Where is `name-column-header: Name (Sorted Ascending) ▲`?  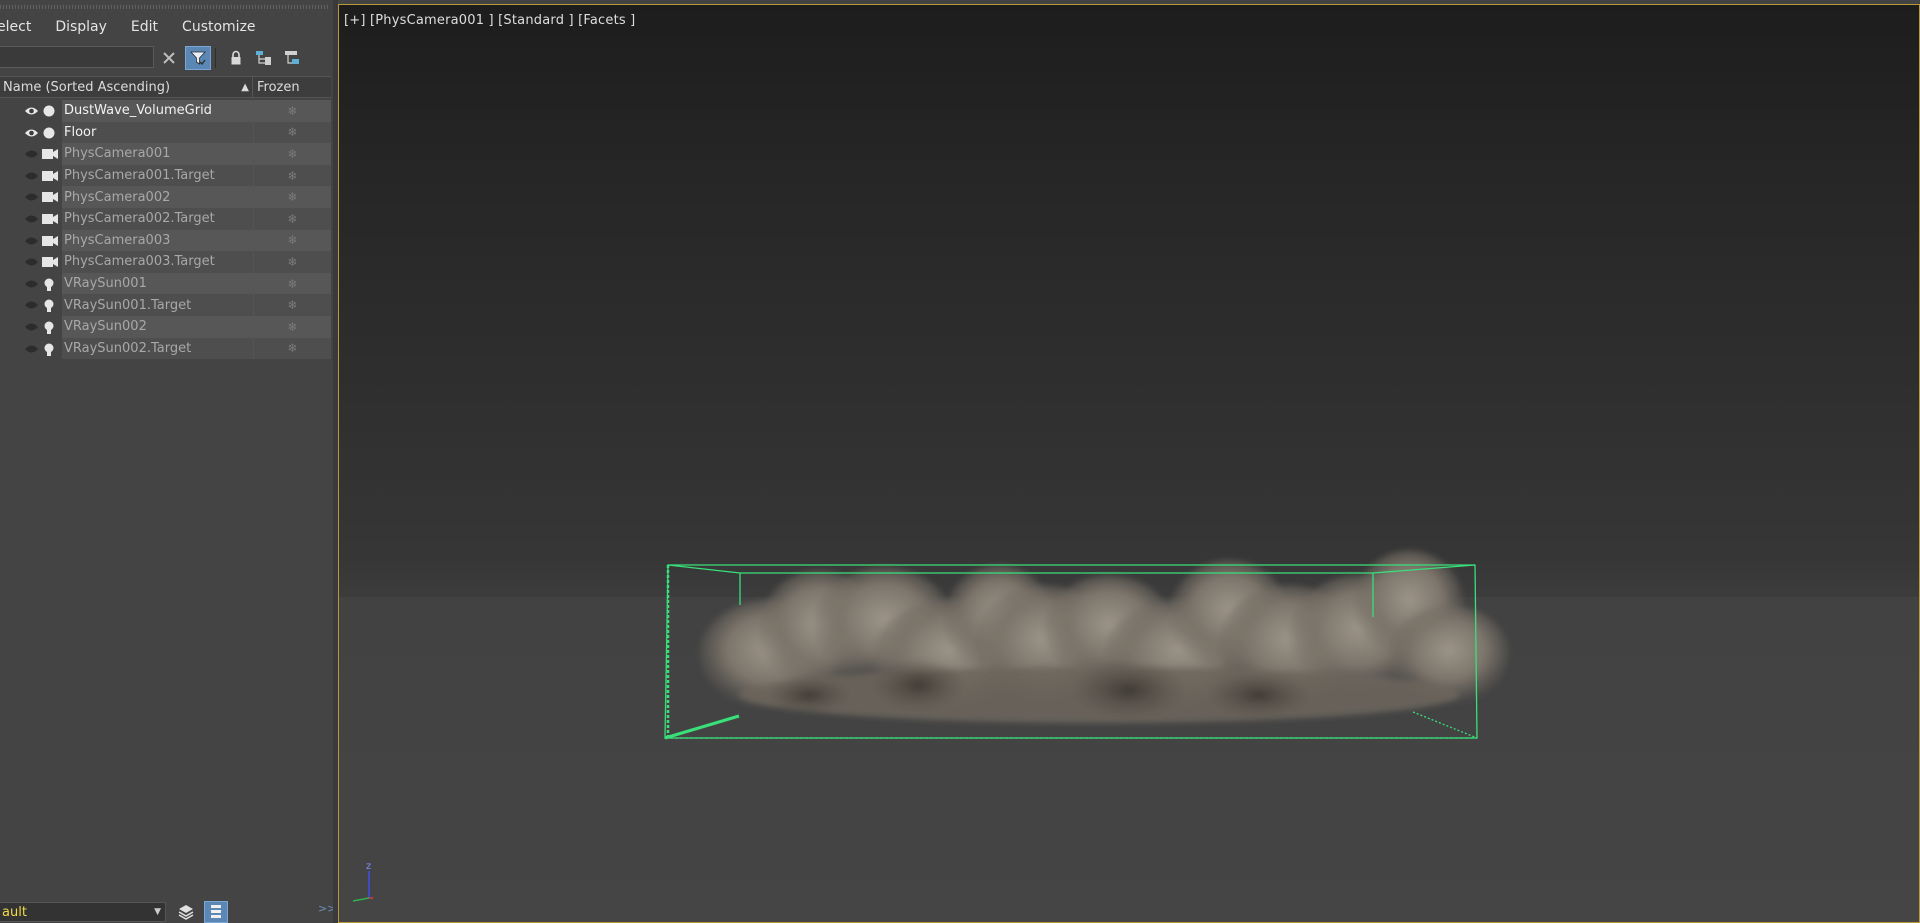 name-column-header: Name (Sorted Ascending) ▲ is located at coordinates (126, 87).